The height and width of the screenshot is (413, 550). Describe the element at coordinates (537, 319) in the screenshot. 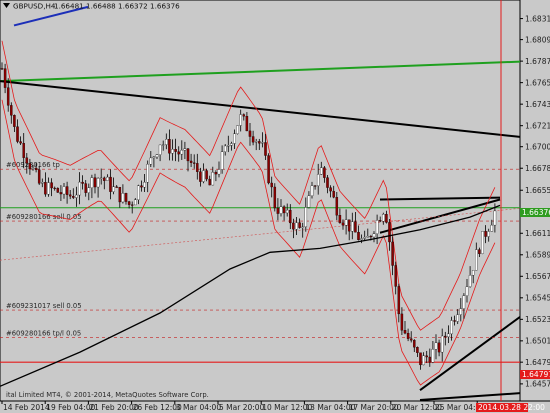

I see `price-tick-label: 1.65235` at that location.